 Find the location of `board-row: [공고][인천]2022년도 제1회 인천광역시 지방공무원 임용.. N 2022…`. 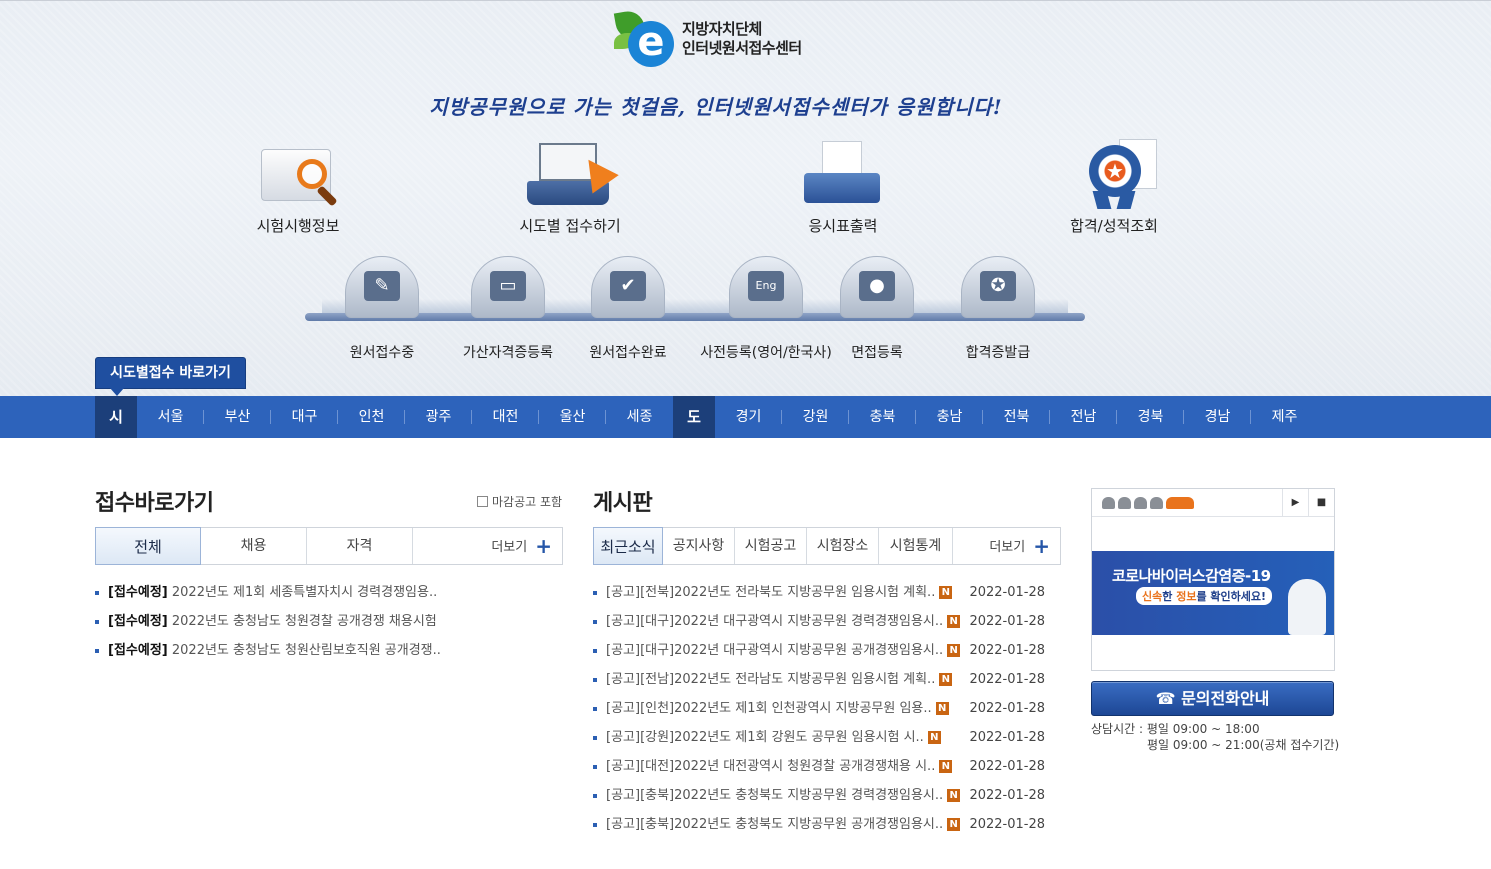

board-row: [공고][인천]2022년도 제1회 인천광역시 지방공무원 임용.. N 2022… is located at coordinates (823, 708).